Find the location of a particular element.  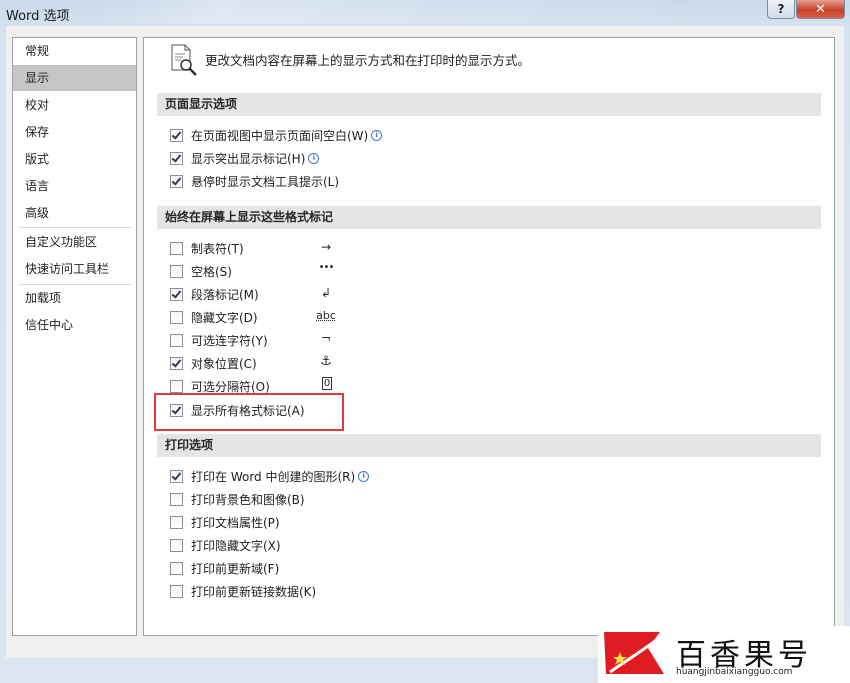

option-update-linked-data: 打印前更新链接数据(K) is located at coordinates (243, 591).